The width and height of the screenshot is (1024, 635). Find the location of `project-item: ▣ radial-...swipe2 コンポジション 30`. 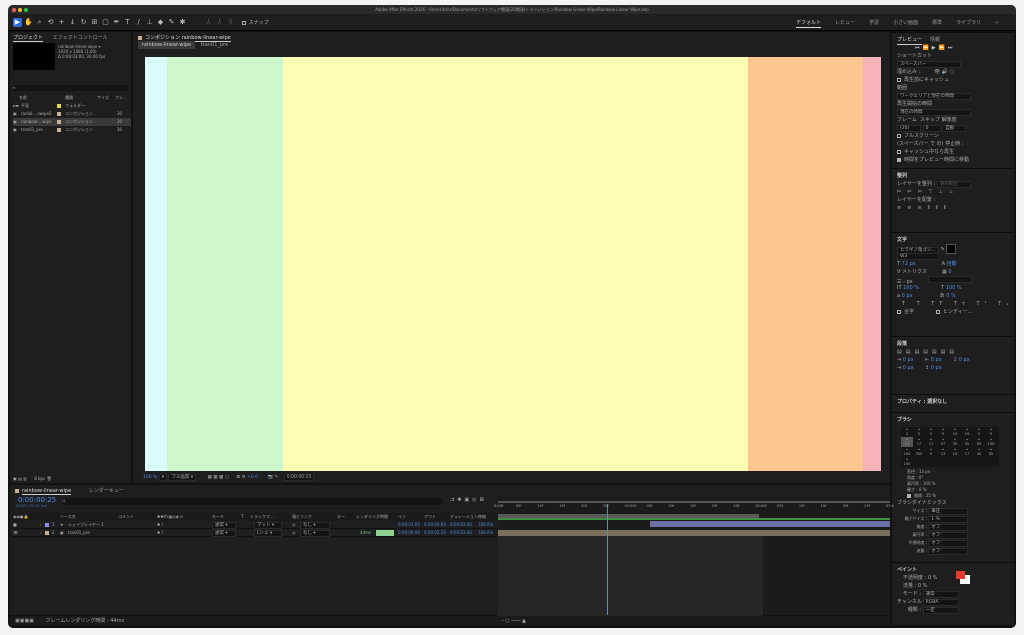

project-item: ▣ radial-...swipe2 コンポジション 30 is located at coordinates (72, 114).